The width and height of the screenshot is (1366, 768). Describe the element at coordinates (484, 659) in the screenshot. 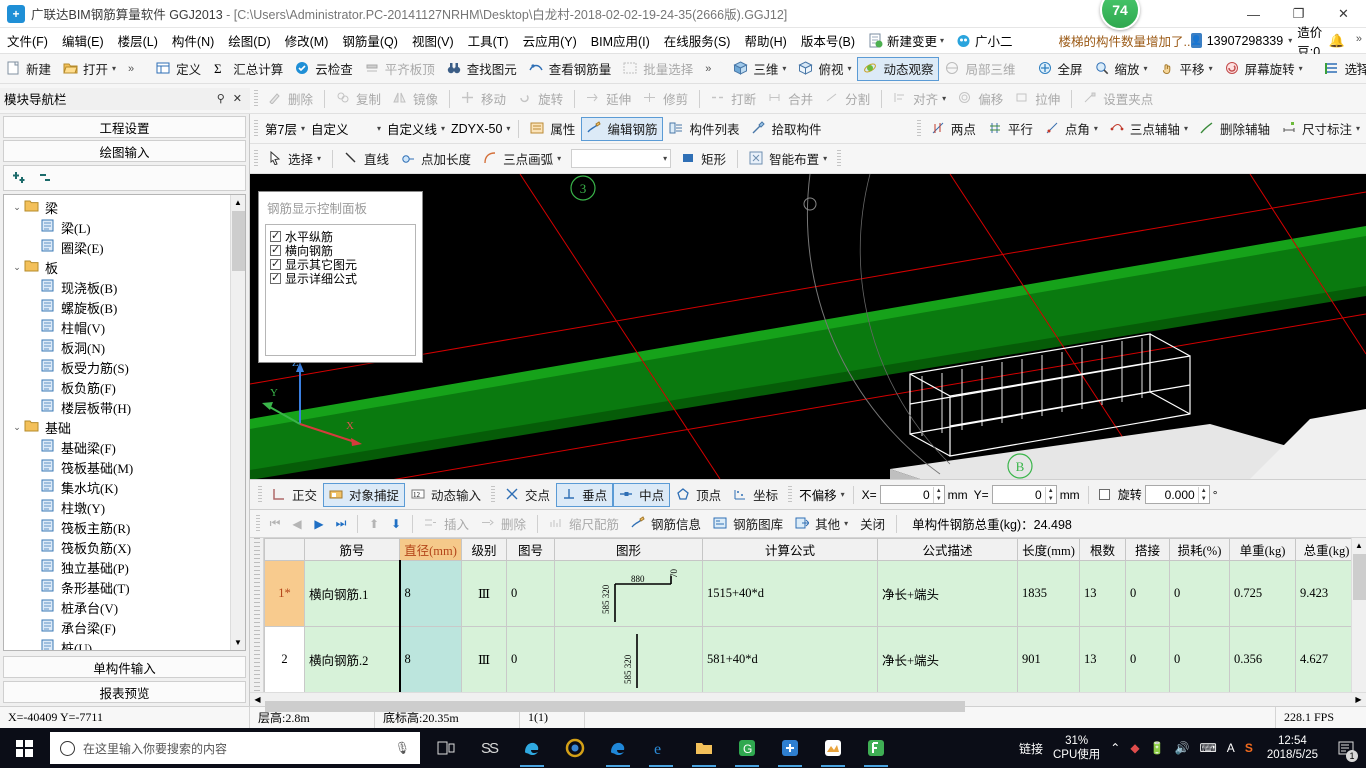

I see `rebar-grade: Ⅲ` at that location.